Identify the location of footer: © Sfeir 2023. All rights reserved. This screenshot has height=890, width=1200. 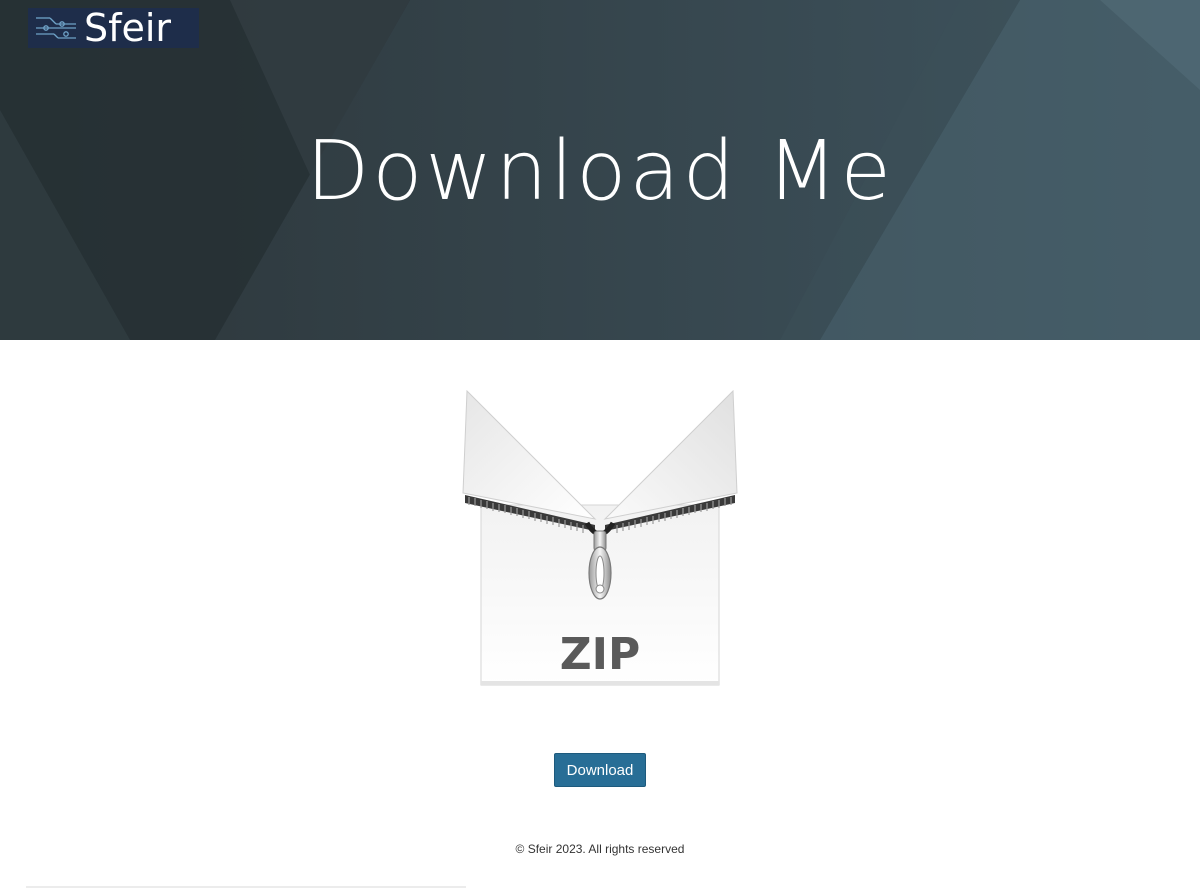
(600, 849).